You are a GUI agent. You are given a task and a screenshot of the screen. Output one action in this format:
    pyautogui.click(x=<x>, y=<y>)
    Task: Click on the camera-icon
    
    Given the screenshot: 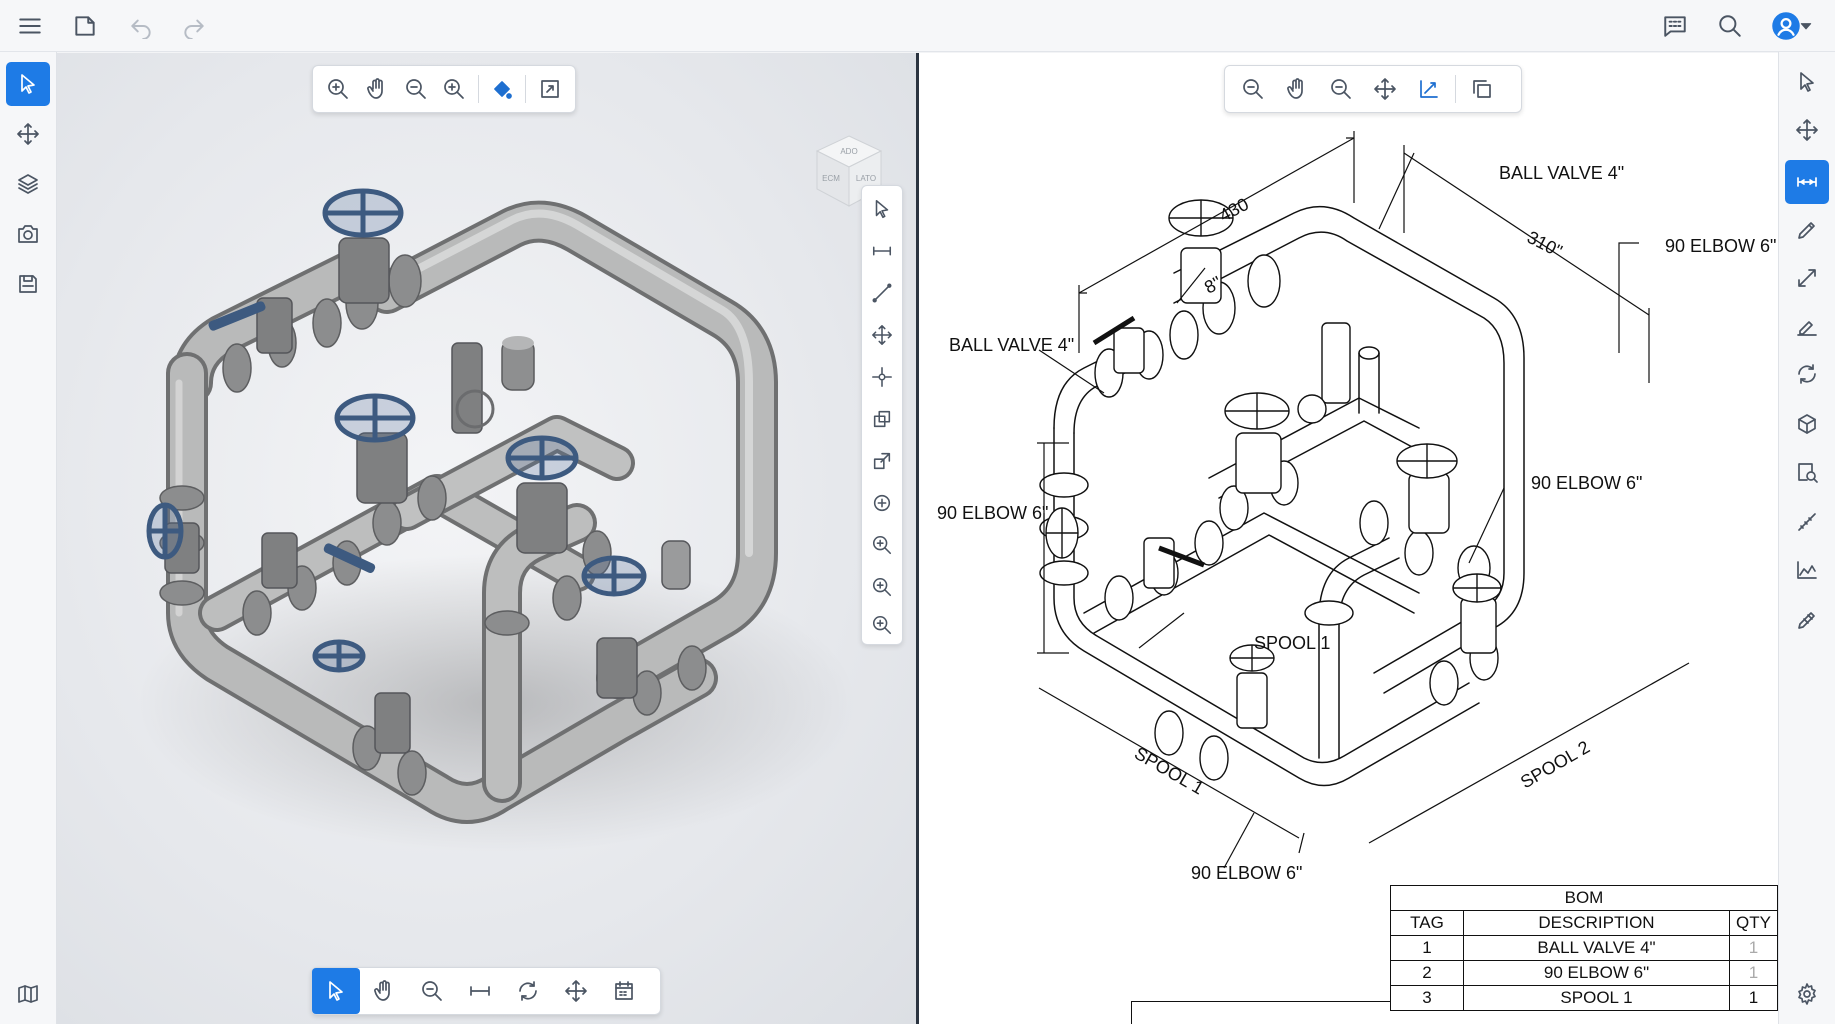 What is the action you would take?
    pyautogui.click(x=28, y=234)
    